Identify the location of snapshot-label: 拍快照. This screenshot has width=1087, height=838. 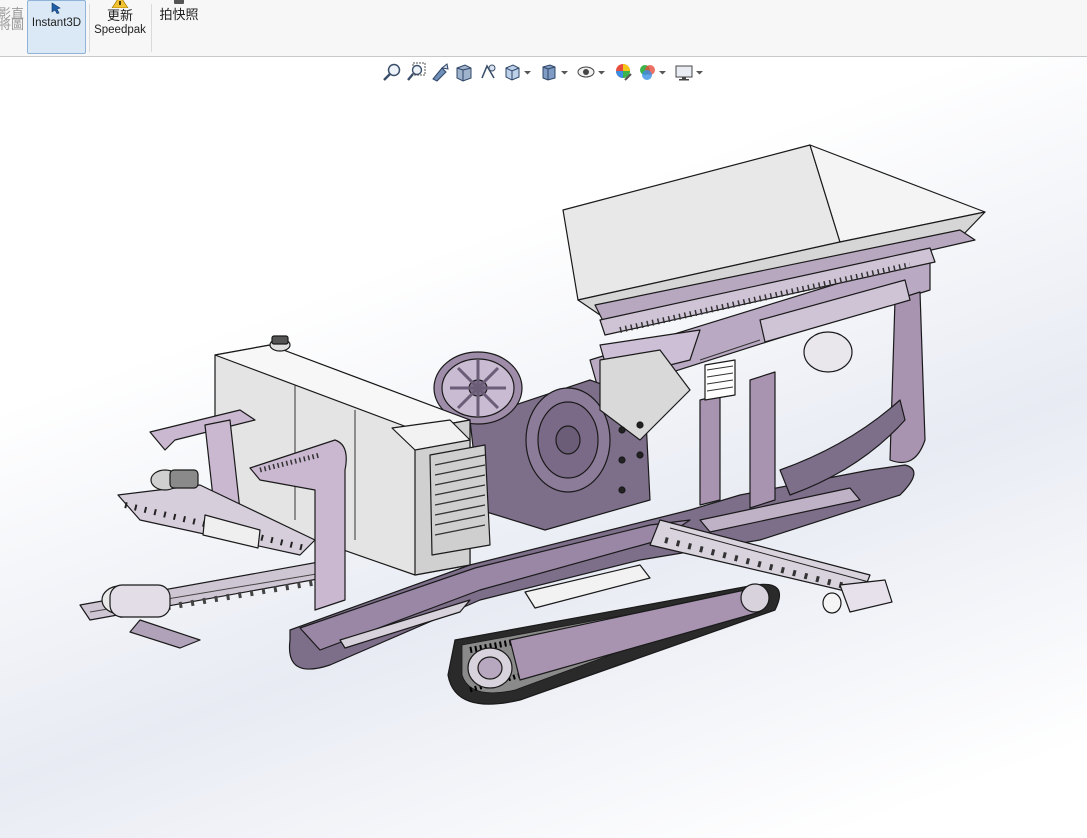
(179, 14).